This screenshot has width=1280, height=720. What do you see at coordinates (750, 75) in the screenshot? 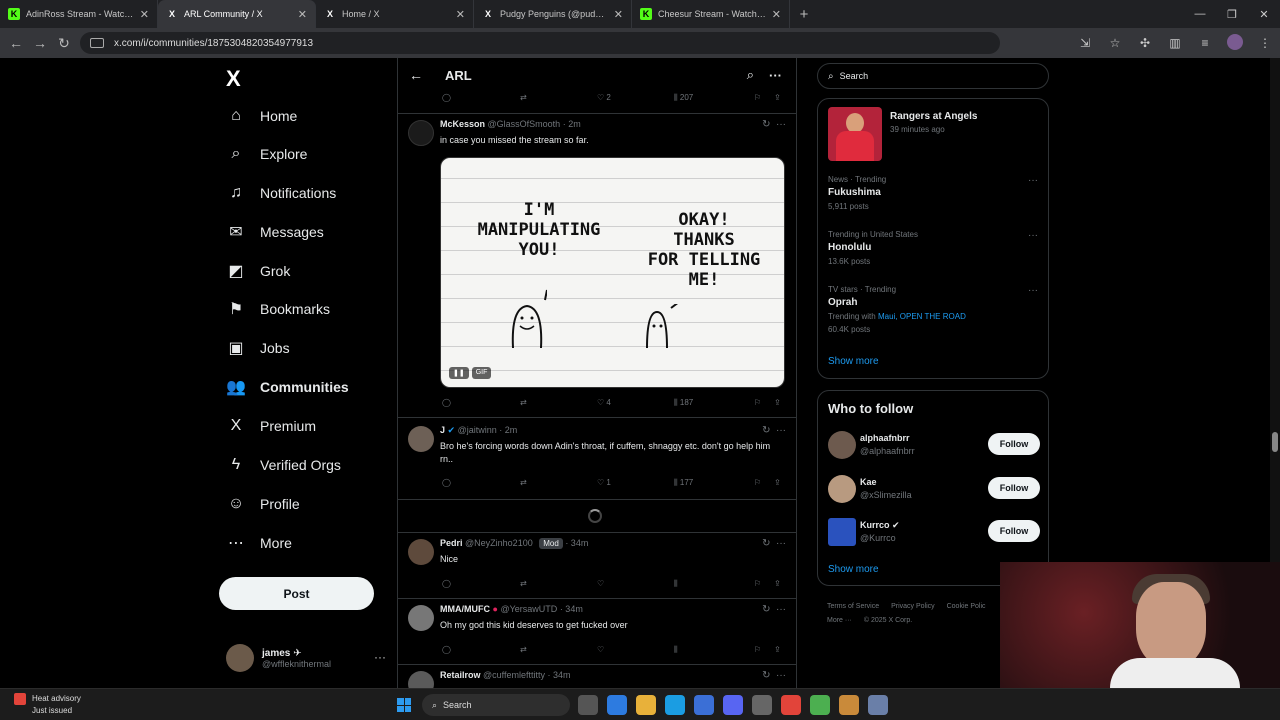
I see `search-icon: ⌕` at bounding box center [750, 75].